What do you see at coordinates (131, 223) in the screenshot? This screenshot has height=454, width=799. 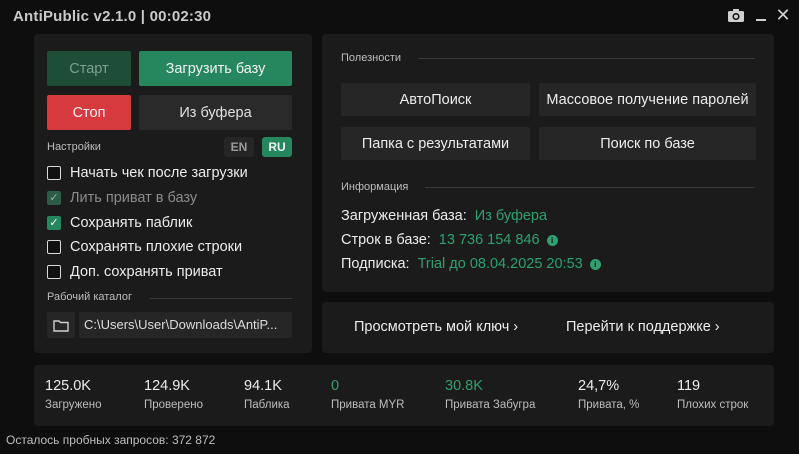 I see `option-label: Сохранять паблик` at bounding box center [131, 223].